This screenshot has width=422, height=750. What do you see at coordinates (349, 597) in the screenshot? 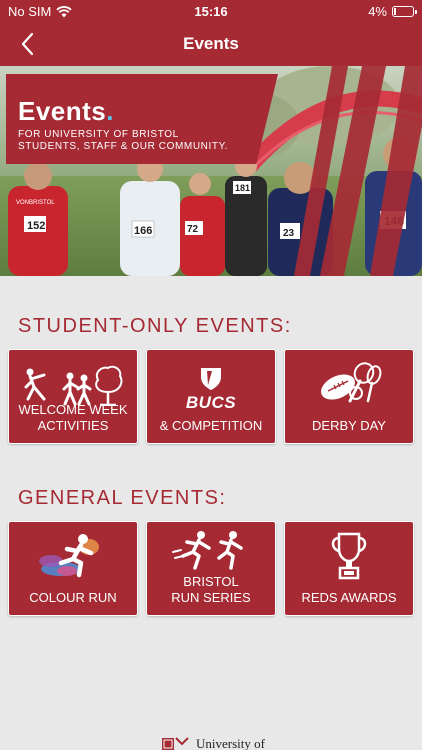
I see `reds-awards-label: REDS AWARDS` at bounding box center [349, 597].